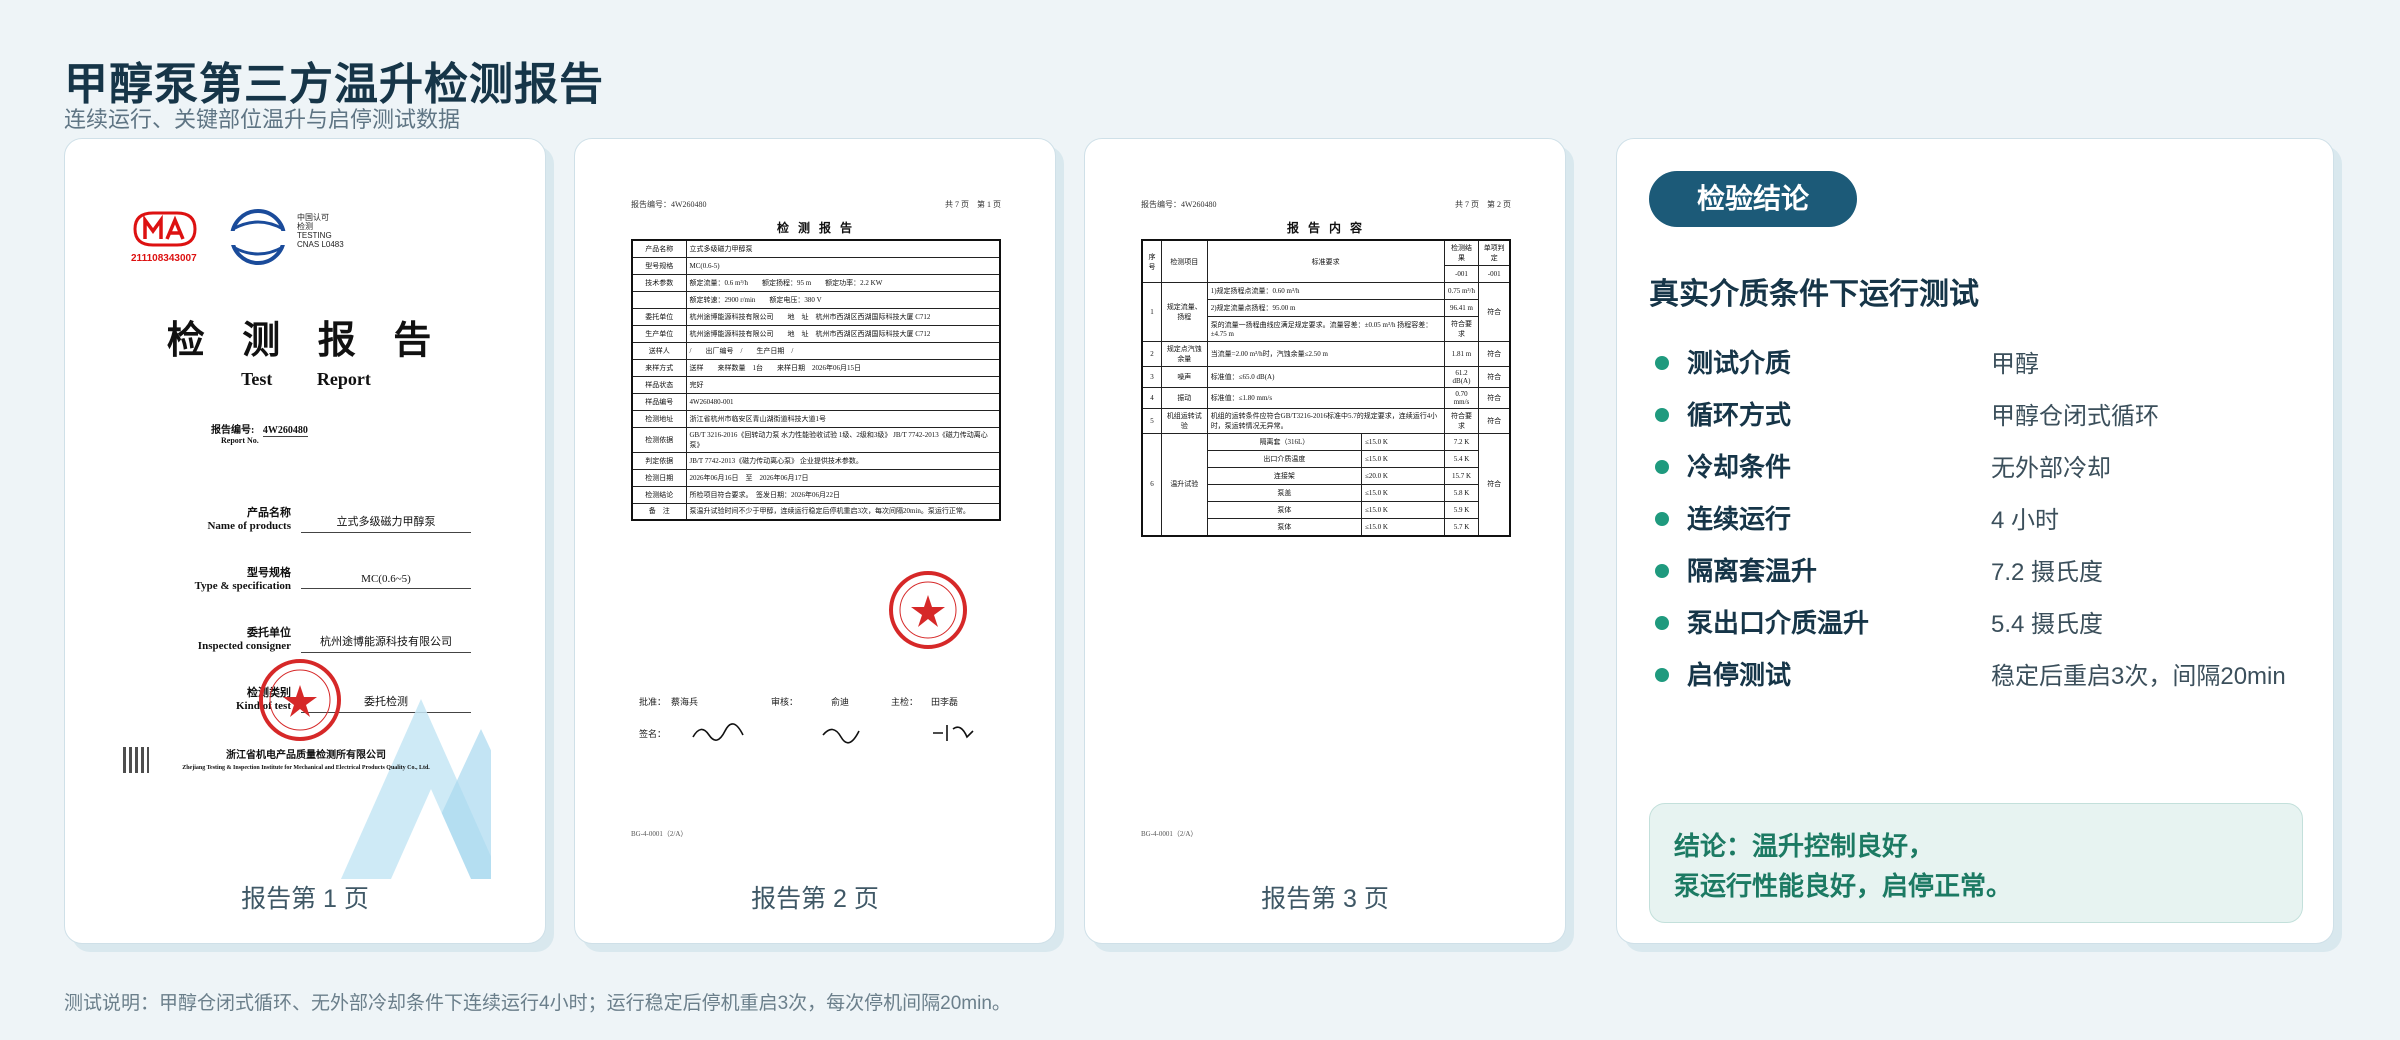 This screenshot has width=2400, height=1040. I want to click on column-header: 序号, so click(1151, 261).